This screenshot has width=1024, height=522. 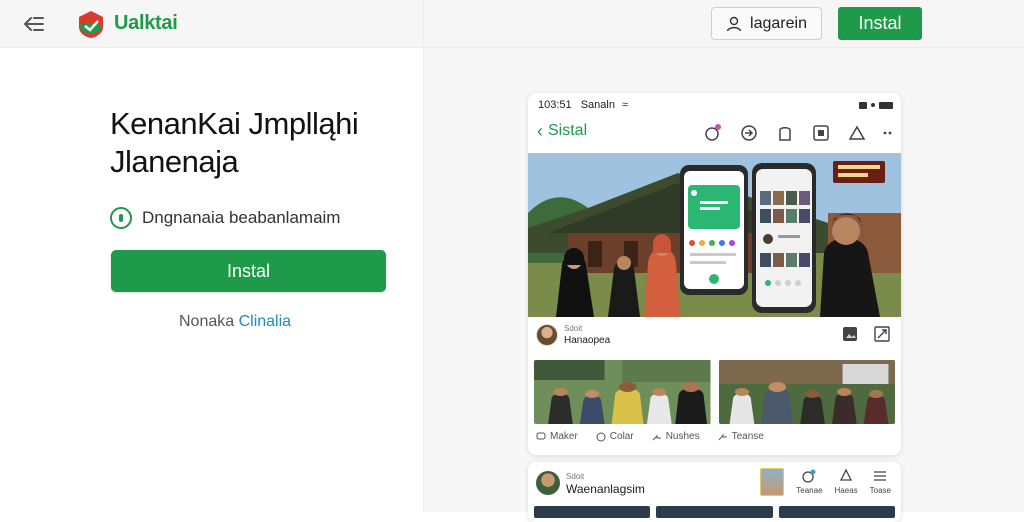 What do you see at coordinates (234, 123) in the screenshot?
I see `headline-line-1: KenanKai Jmplląhi` at bounding box center [234, 123].